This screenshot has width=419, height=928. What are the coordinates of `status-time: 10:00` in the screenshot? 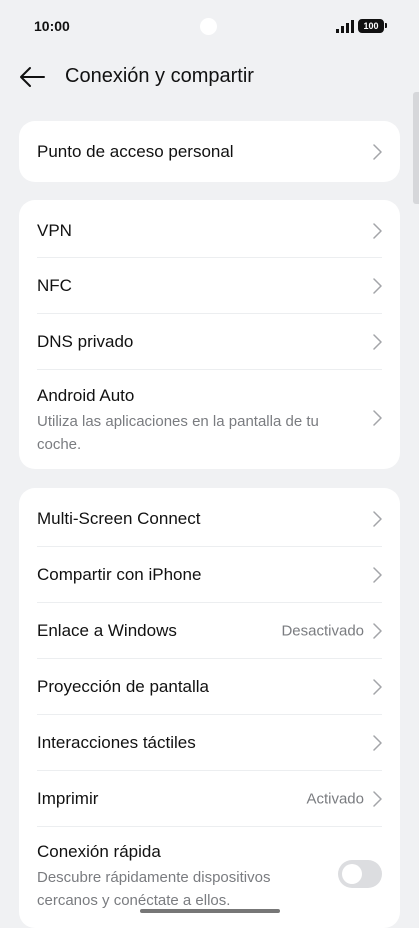 It's located at (52, 26).